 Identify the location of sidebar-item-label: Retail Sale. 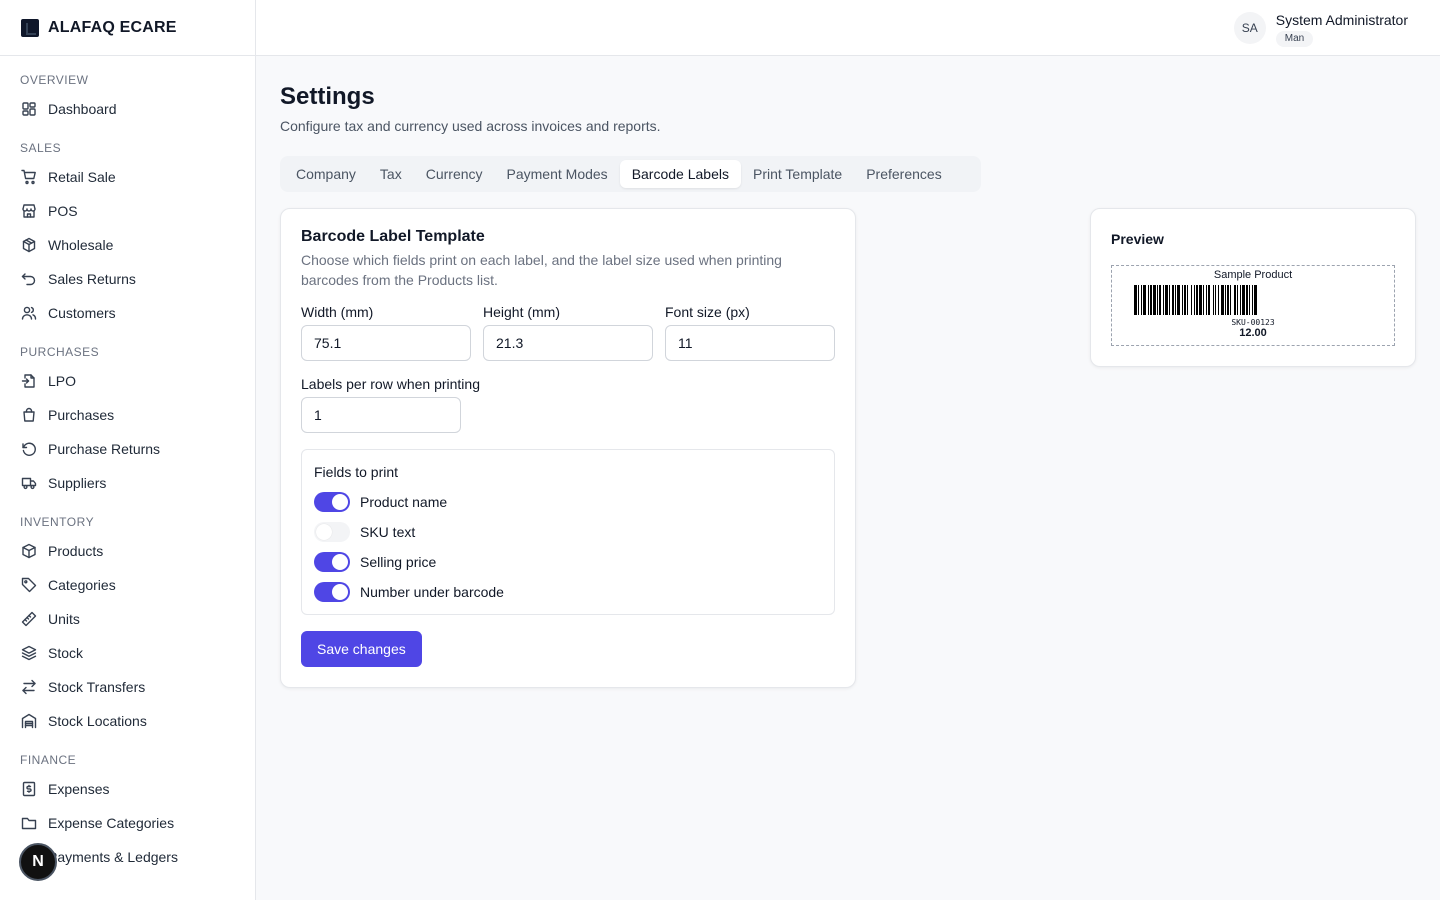
(82, 177).